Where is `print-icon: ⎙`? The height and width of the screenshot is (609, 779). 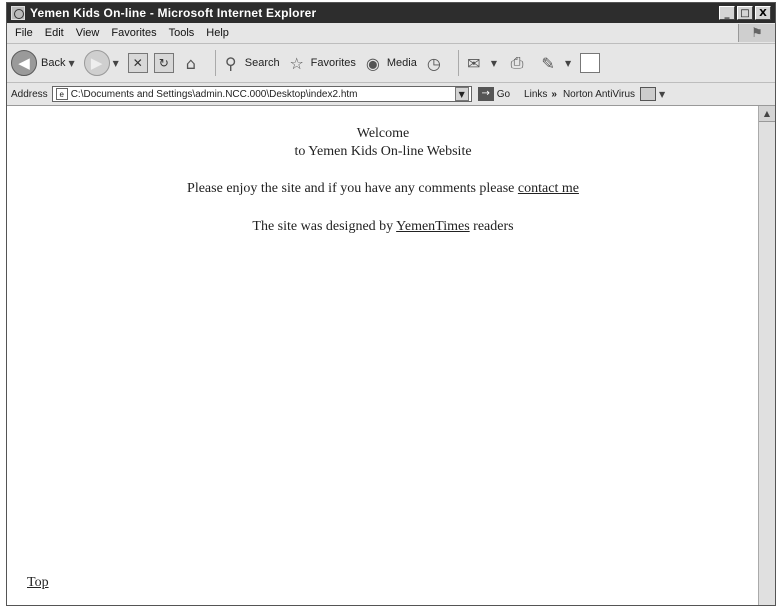 print-icon: ⎙ is located at coordinates (517, 62).